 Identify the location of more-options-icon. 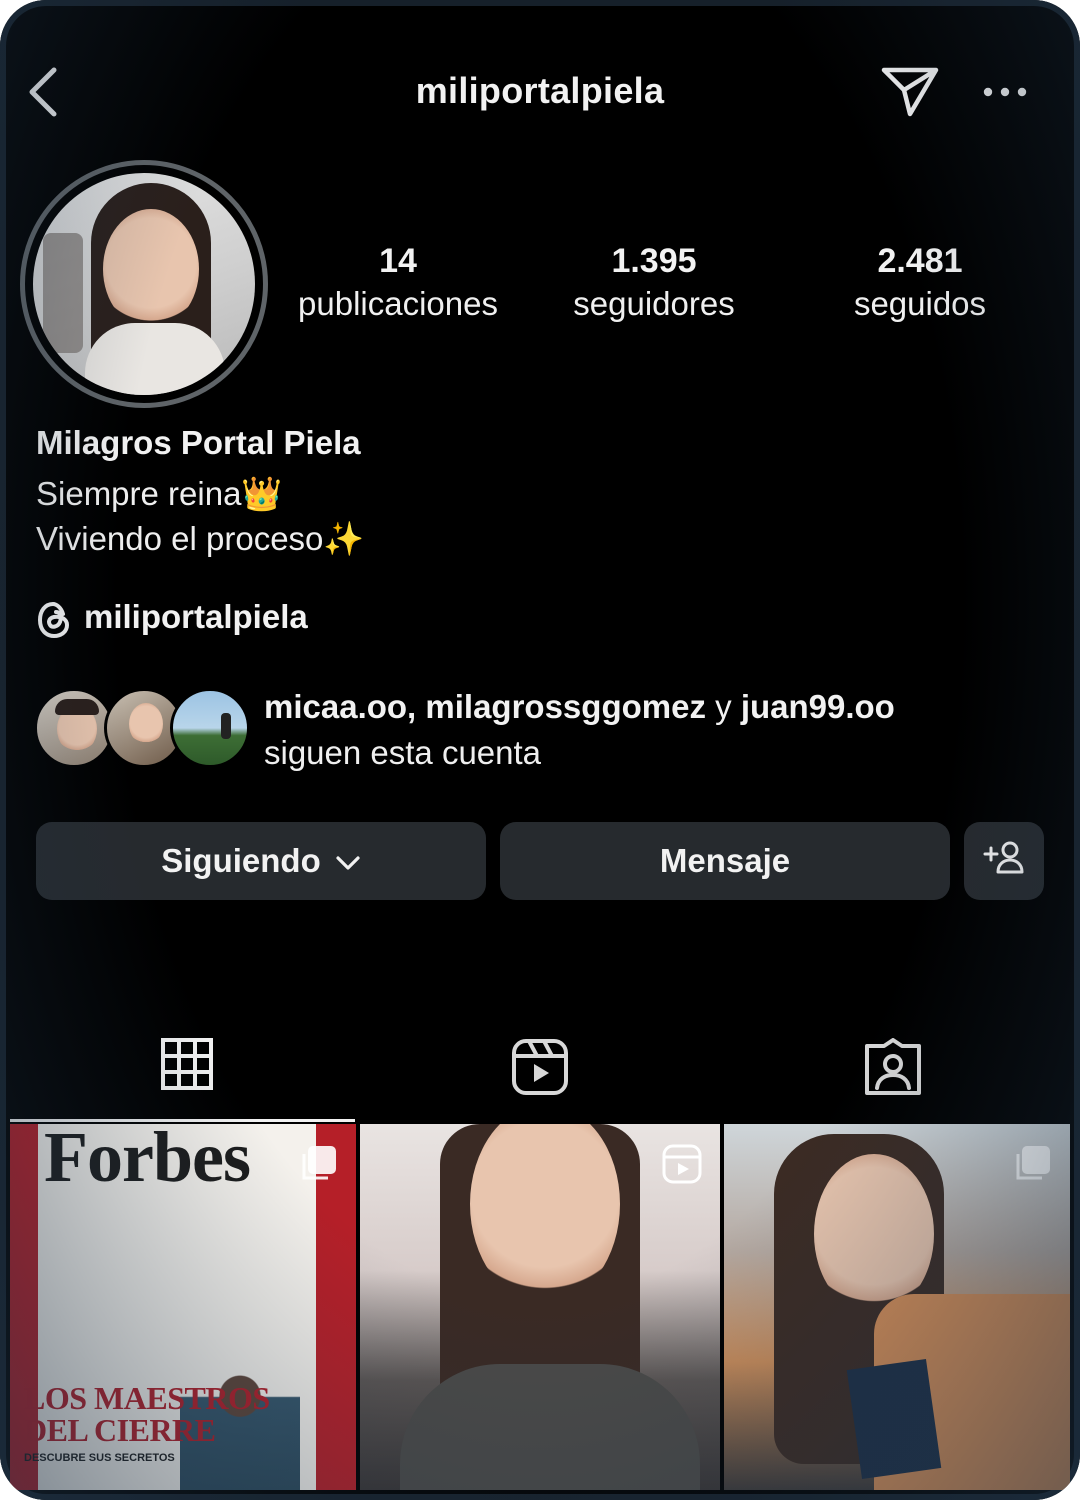
(1005, 92).